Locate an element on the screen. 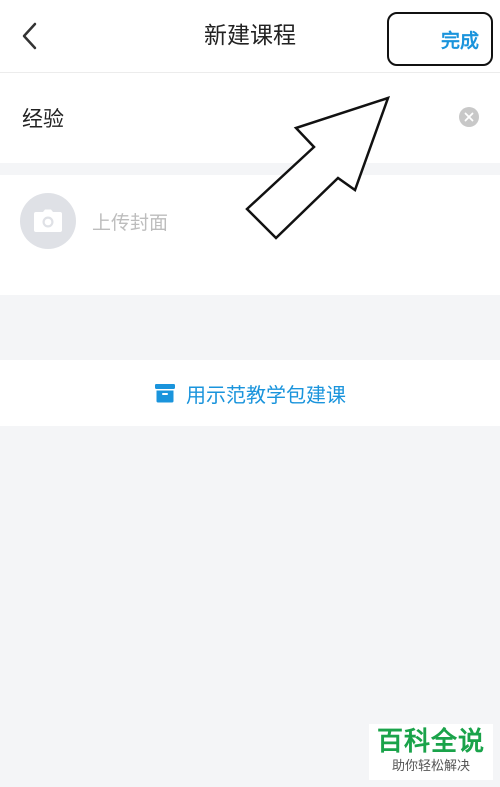 The height and width of the screenshot is (787, 500). watermark-logo: 百科全说 助你轻松解决 is located at coordinates (431, 752).